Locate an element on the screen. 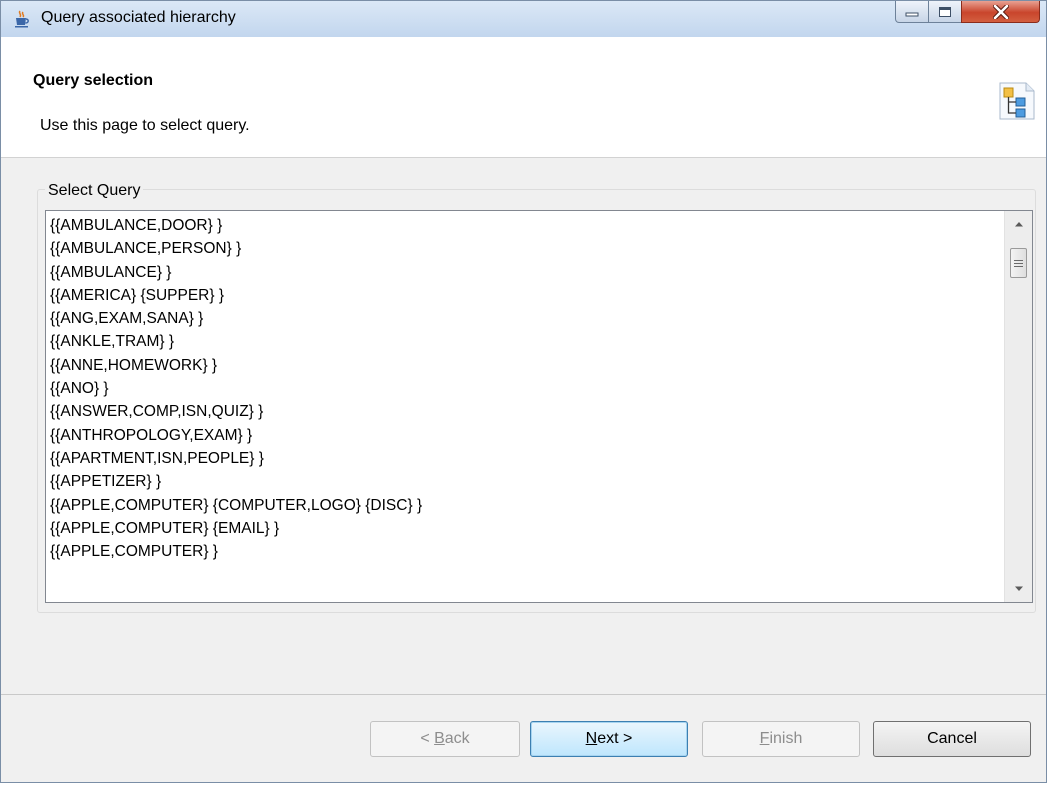  finish-button: Finish is located at coordinates (781, 739).